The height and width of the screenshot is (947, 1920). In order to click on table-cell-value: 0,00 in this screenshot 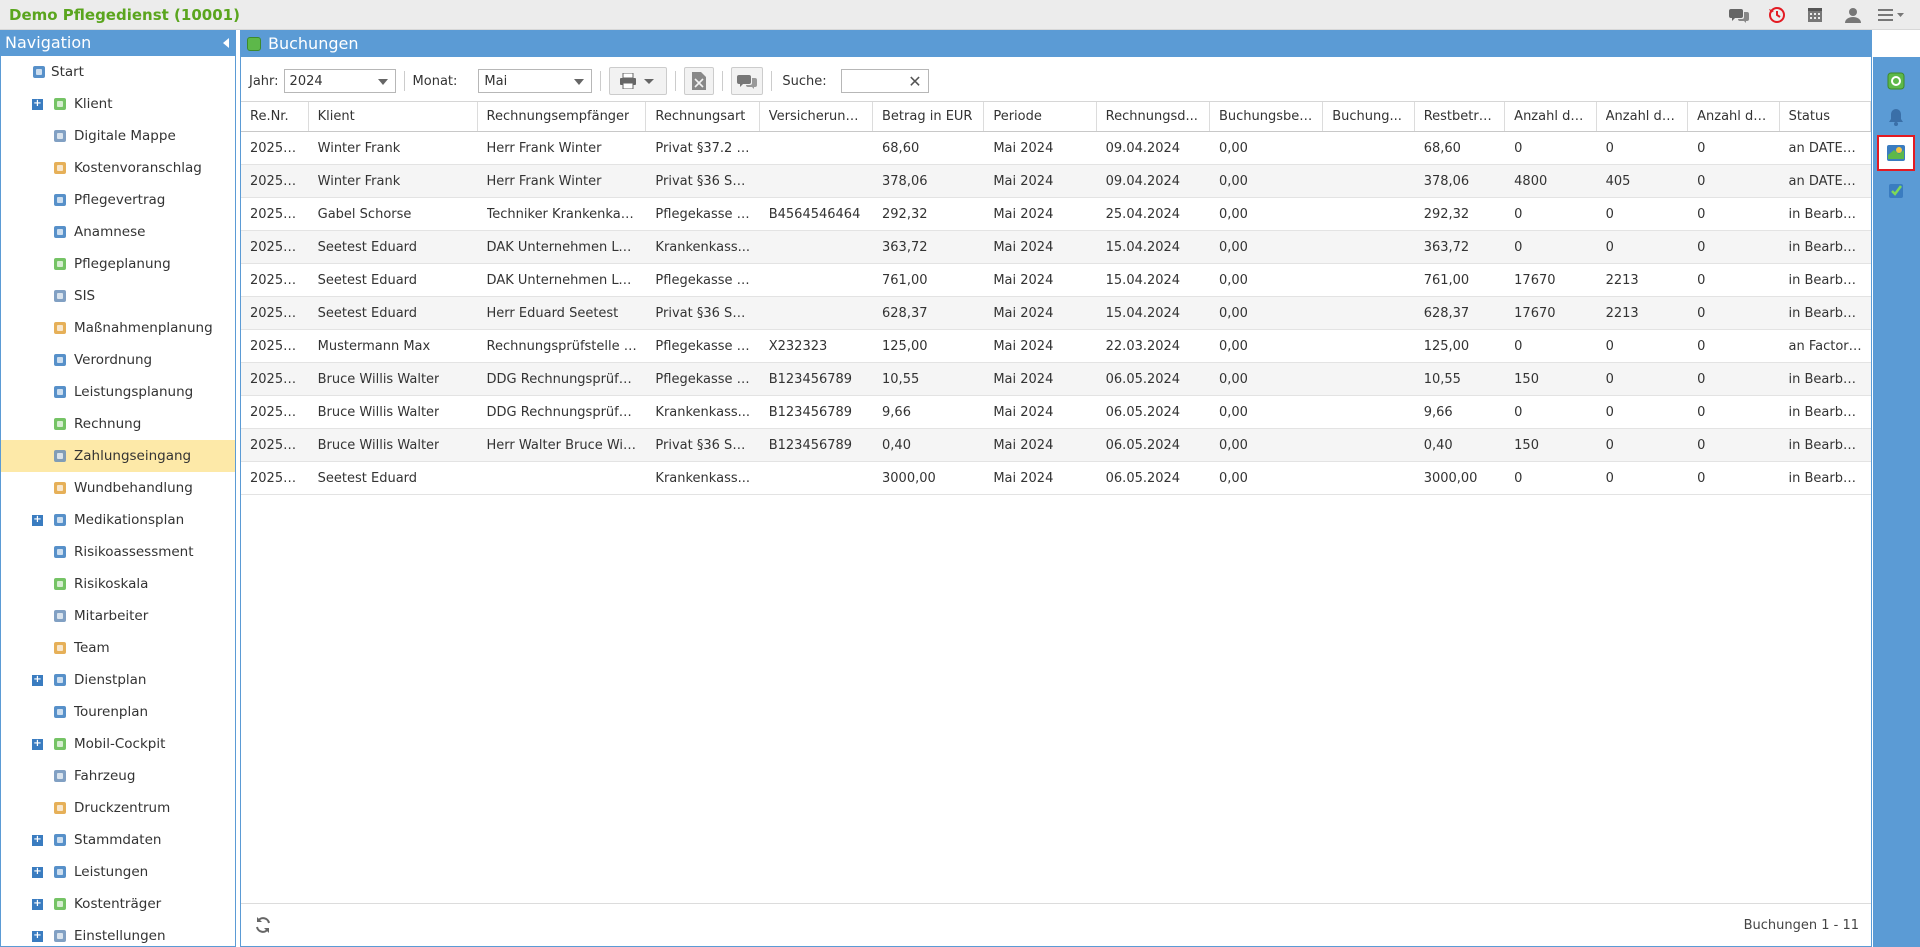, I will do `click(1233, 379)`.